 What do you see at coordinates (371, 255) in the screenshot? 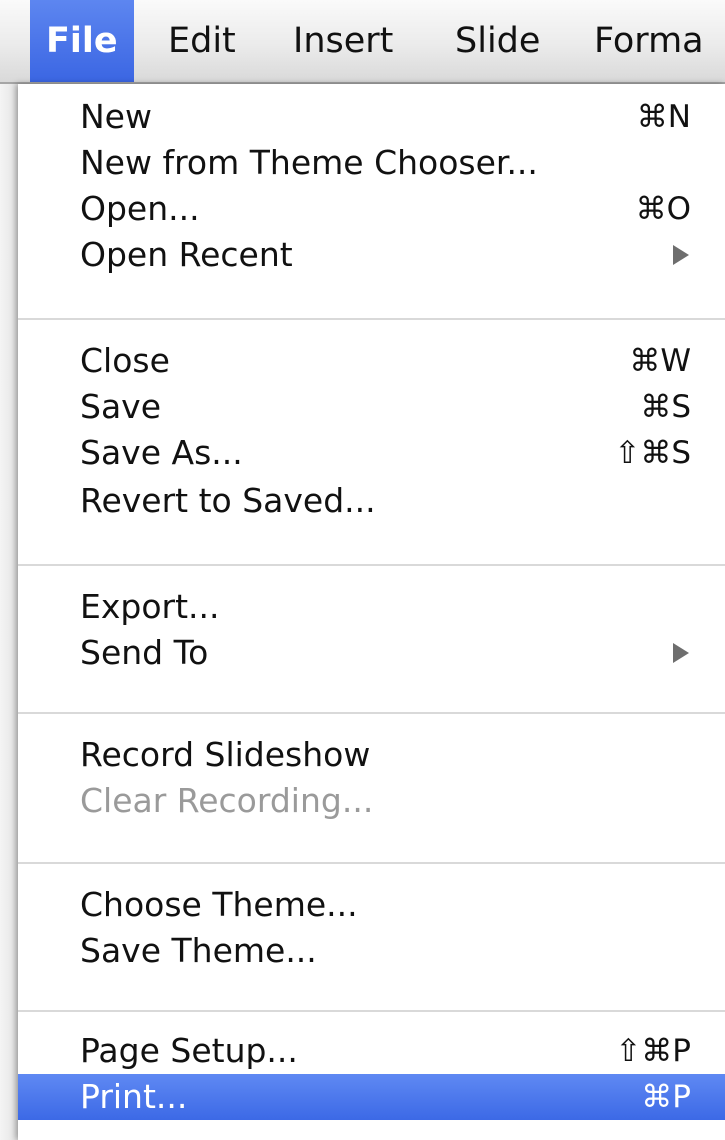
I see `menu-item-open-recent: Open Recent` at bounding box center [371, 255].